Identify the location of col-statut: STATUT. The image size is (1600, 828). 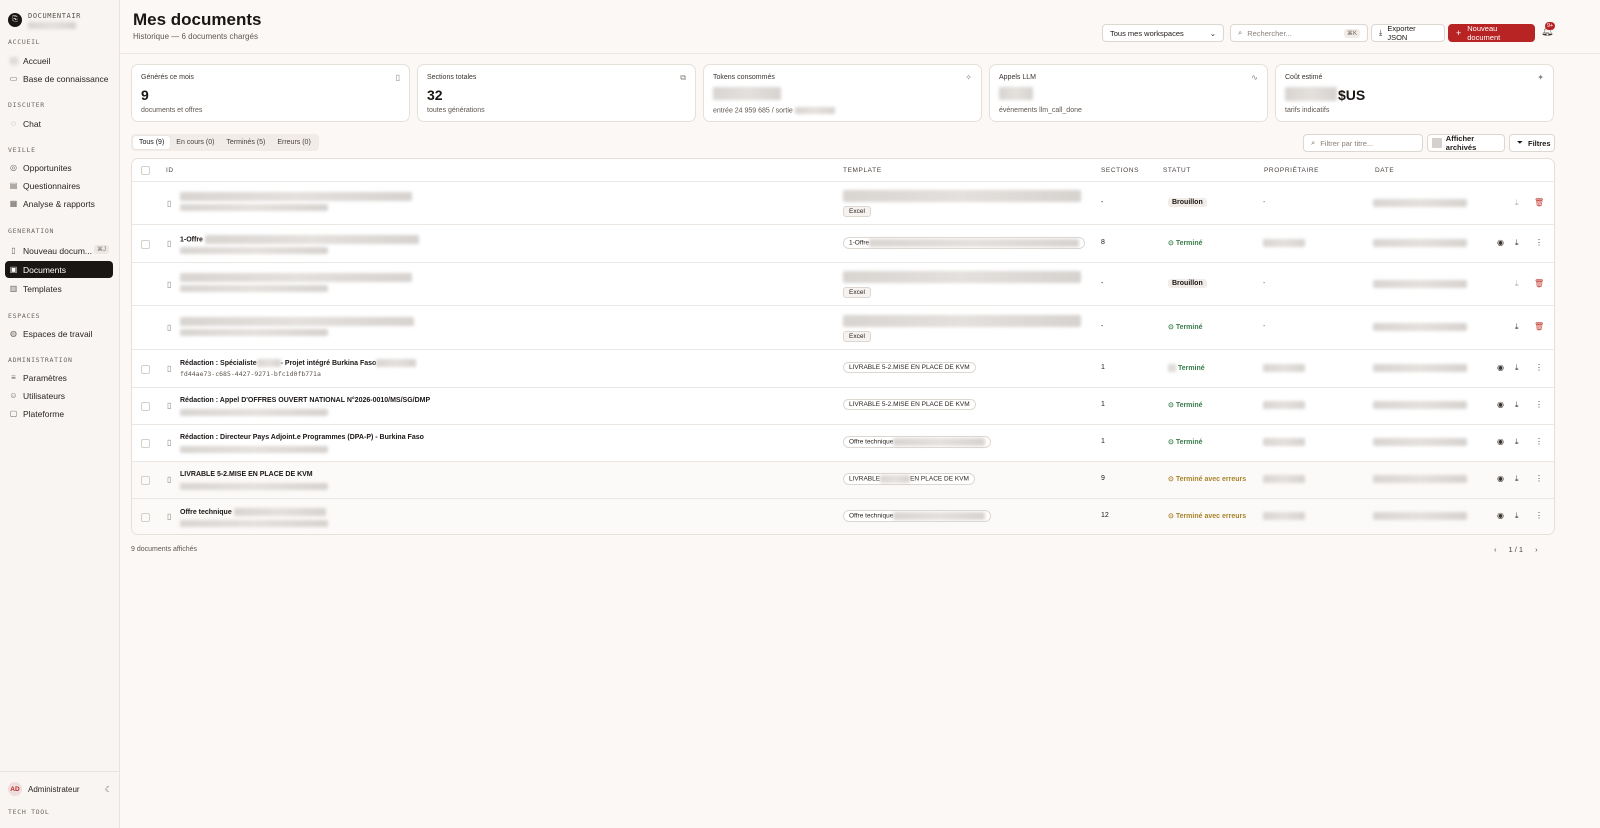
(1177, 170).